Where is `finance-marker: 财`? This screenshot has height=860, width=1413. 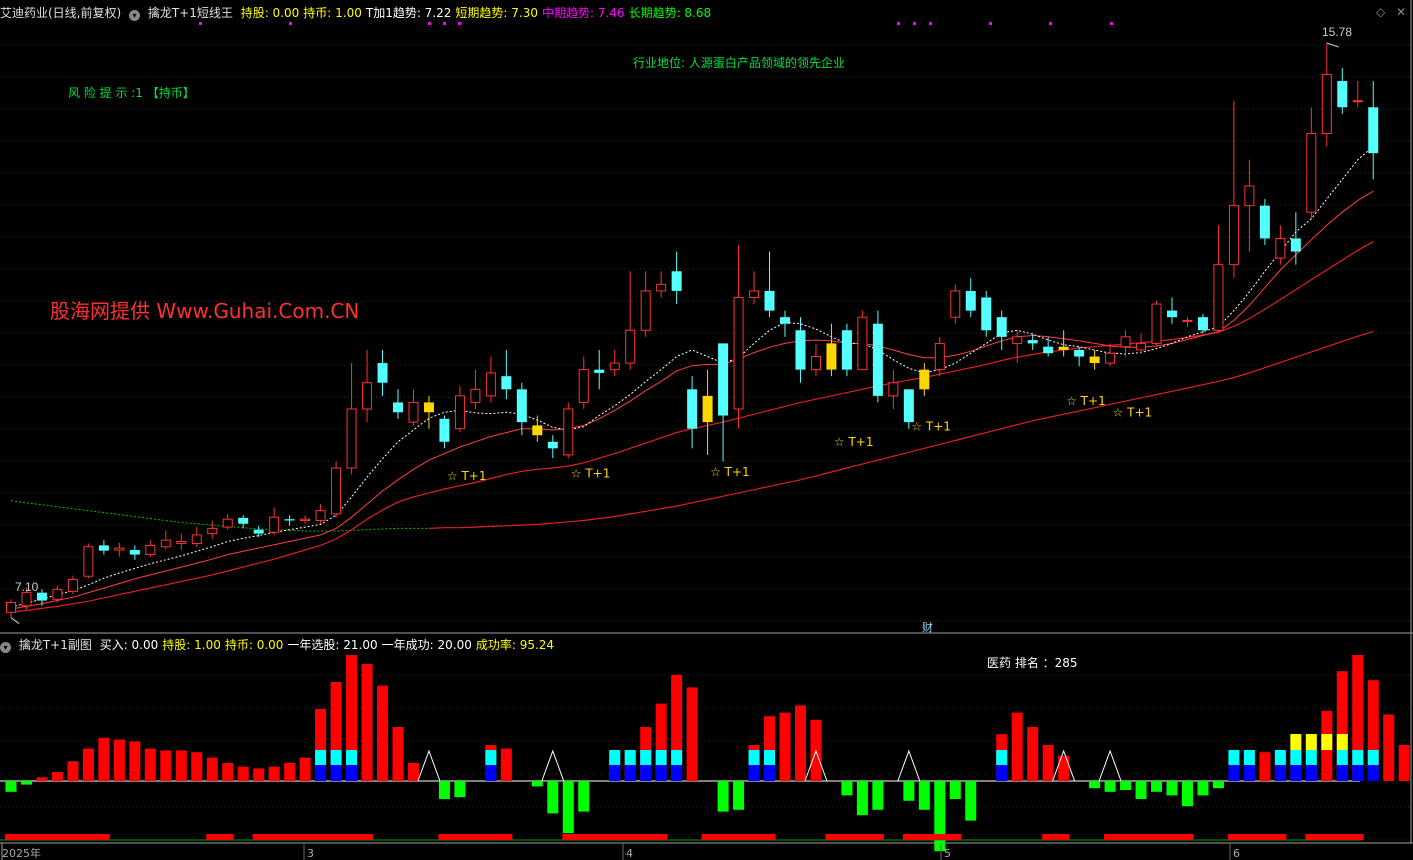 finance-marker: 财 is located at coordinates (927, 627).